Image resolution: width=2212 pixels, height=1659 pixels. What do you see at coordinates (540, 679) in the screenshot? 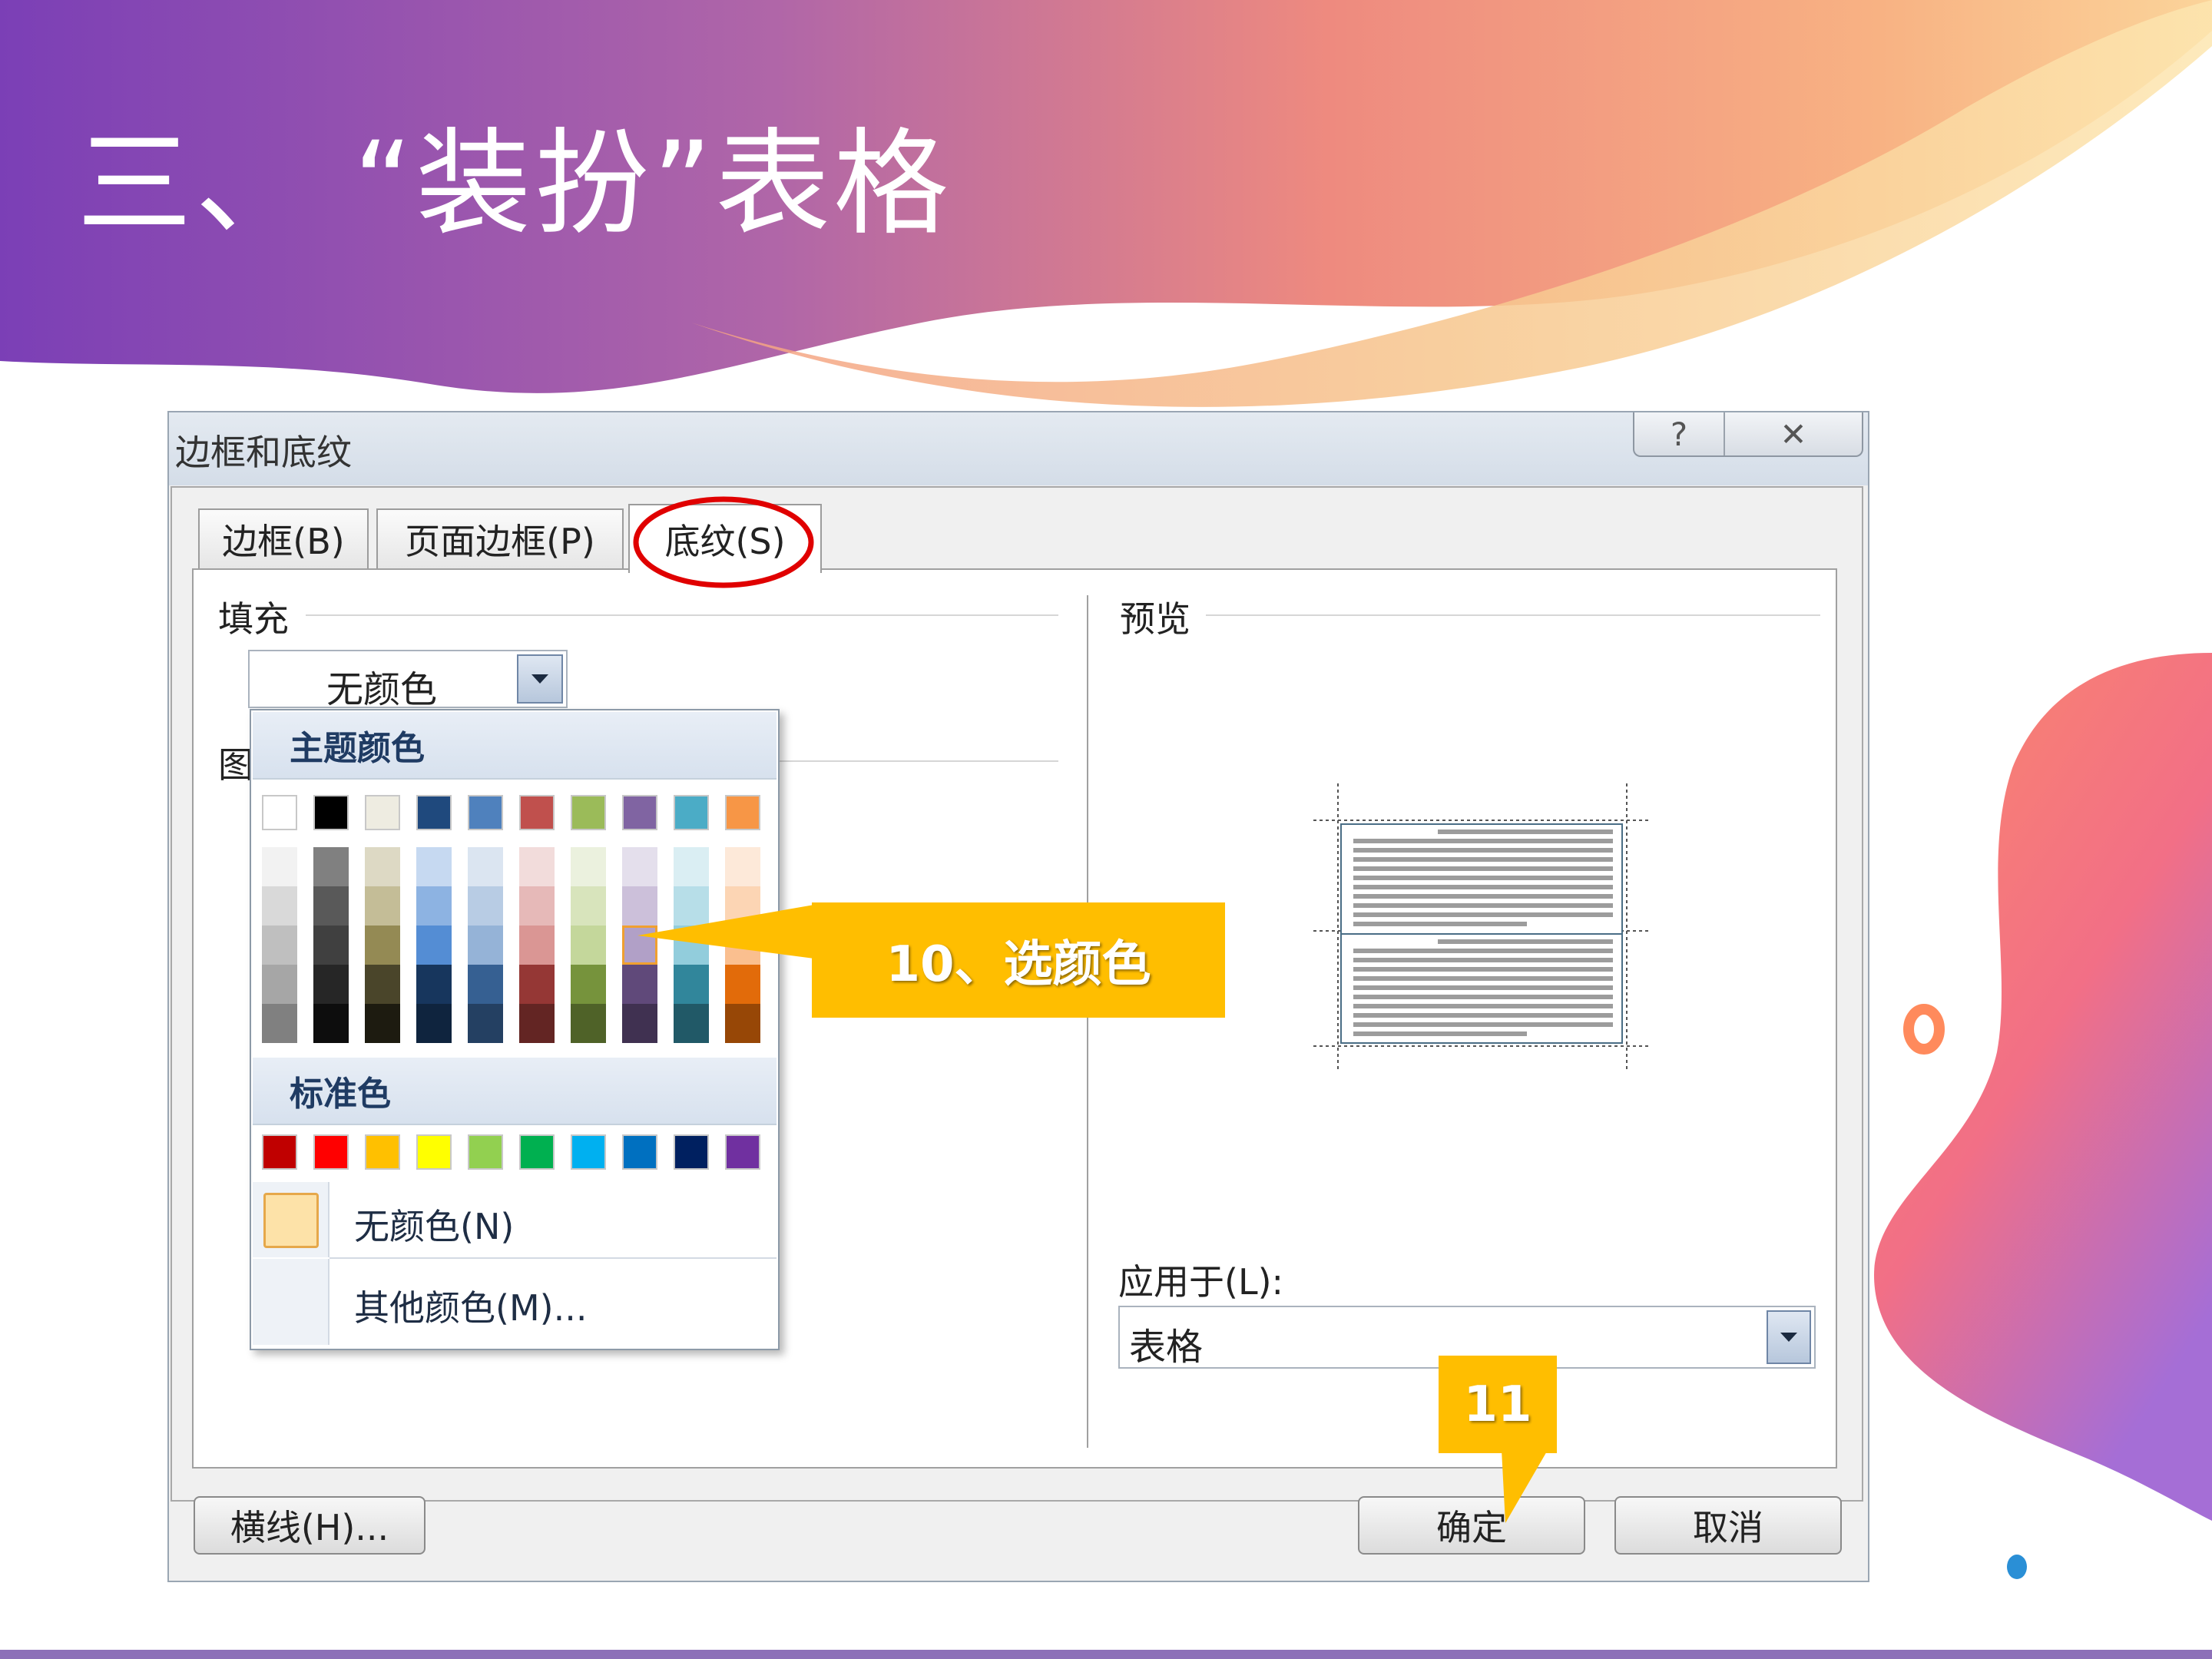
I see `fill-dropdown-arrow` at bounding box center [540, 679].